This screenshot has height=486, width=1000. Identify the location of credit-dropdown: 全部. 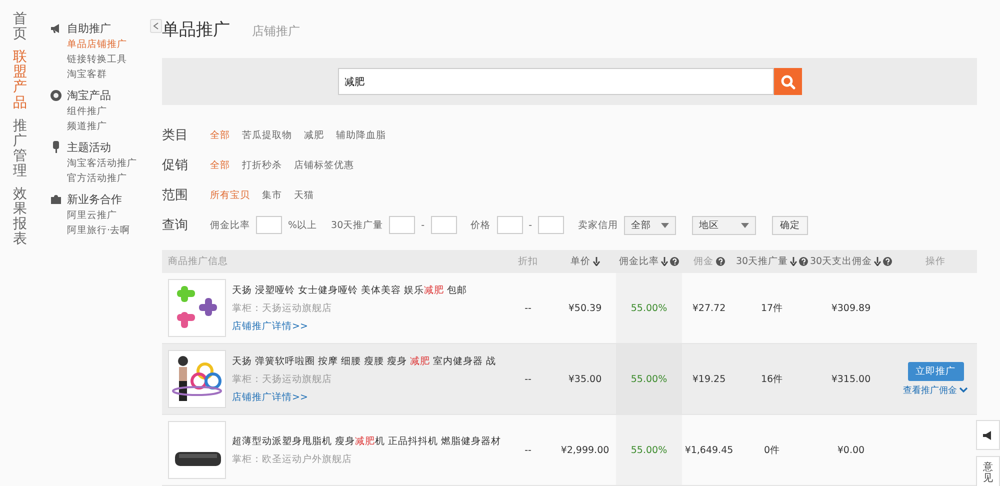
(650, 225).